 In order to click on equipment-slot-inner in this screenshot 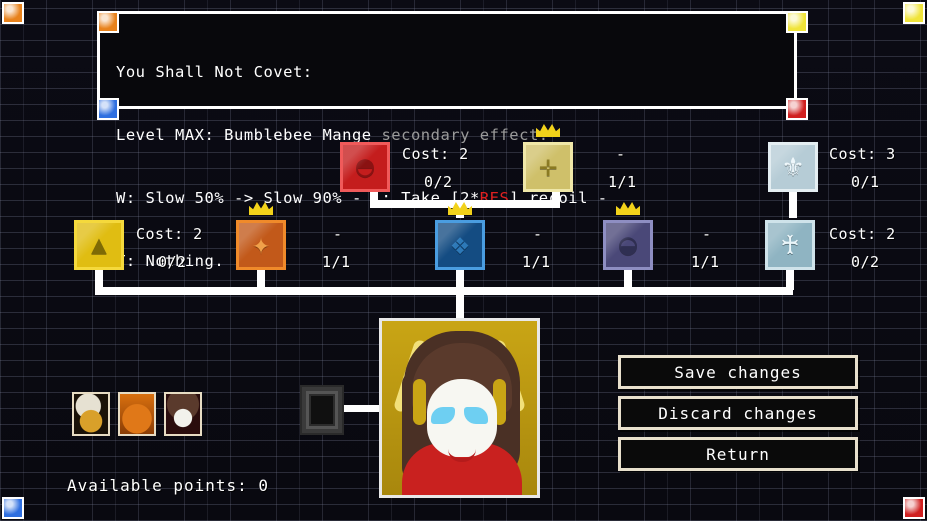, I will do `click(322, 410)`.